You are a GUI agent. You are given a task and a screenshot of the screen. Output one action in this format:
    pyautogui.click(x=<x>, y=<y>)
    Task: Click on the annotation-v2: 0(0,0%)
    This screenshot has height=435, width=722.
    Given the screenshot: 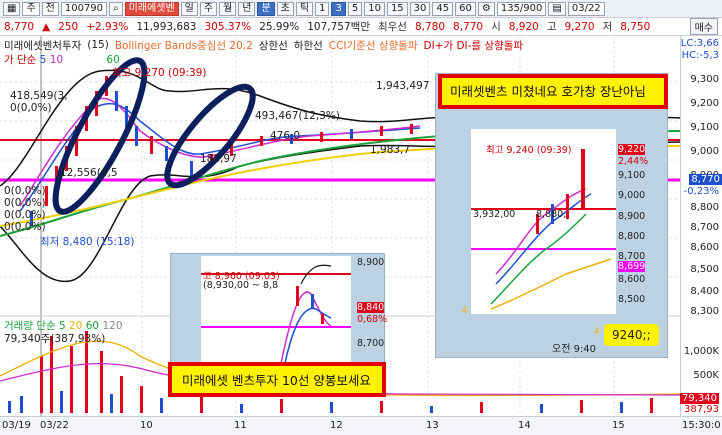 What is the action you would take?
    pyautogui.click(x=31, y=108)
    